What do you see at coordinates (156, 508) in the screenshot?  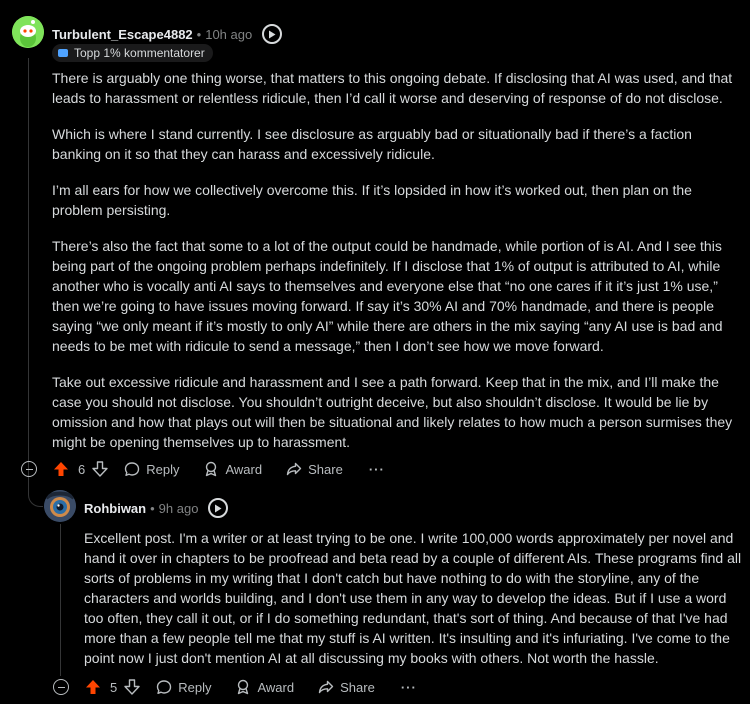 I see `comment-meta: Rohbiwan • 9h ago` at bounding box center [156, 508].